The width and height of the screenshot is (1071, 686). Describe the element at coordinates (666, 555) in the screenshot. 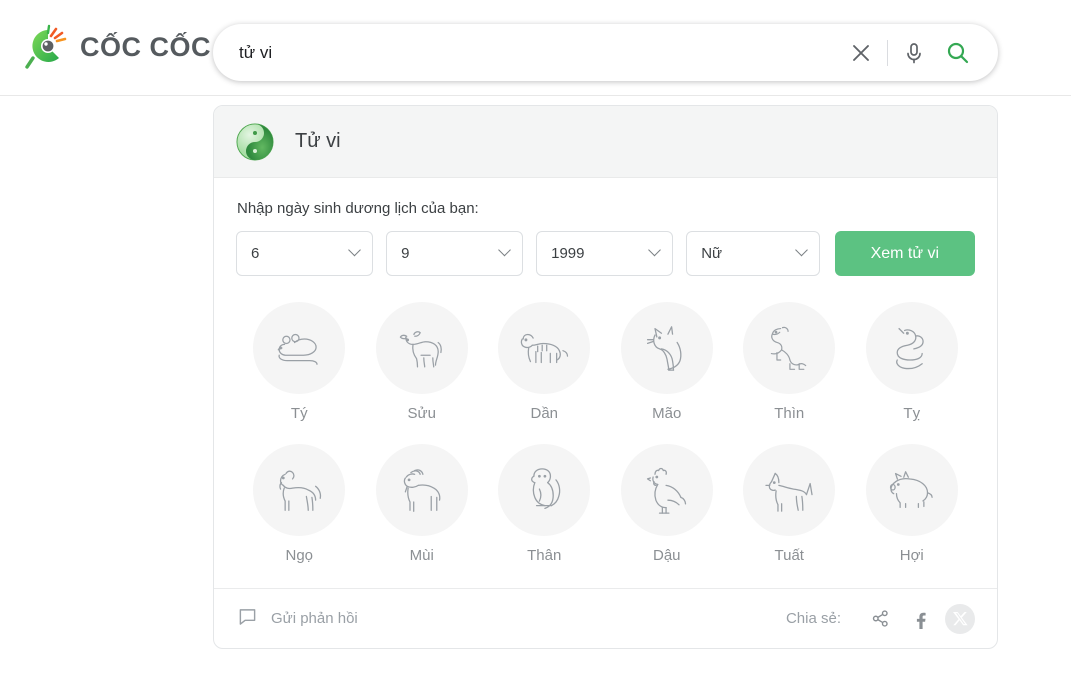

I see `zodiac-label: Dậu` at that location.